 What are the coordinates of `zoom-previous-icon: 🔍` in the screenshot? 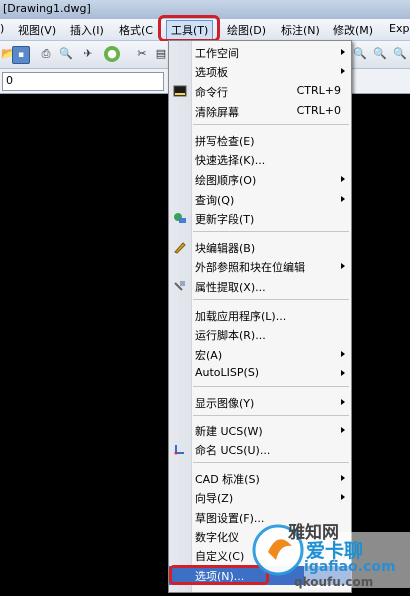 It's located at (400, 54).